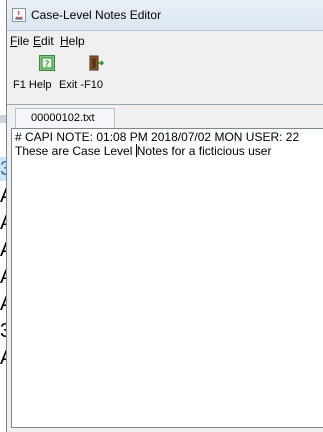 This screenshot has width=323, height=432. Describe the element at coordinates (32, 74) in the screenshot. I see `help-button: ? F1 Help` at that location.